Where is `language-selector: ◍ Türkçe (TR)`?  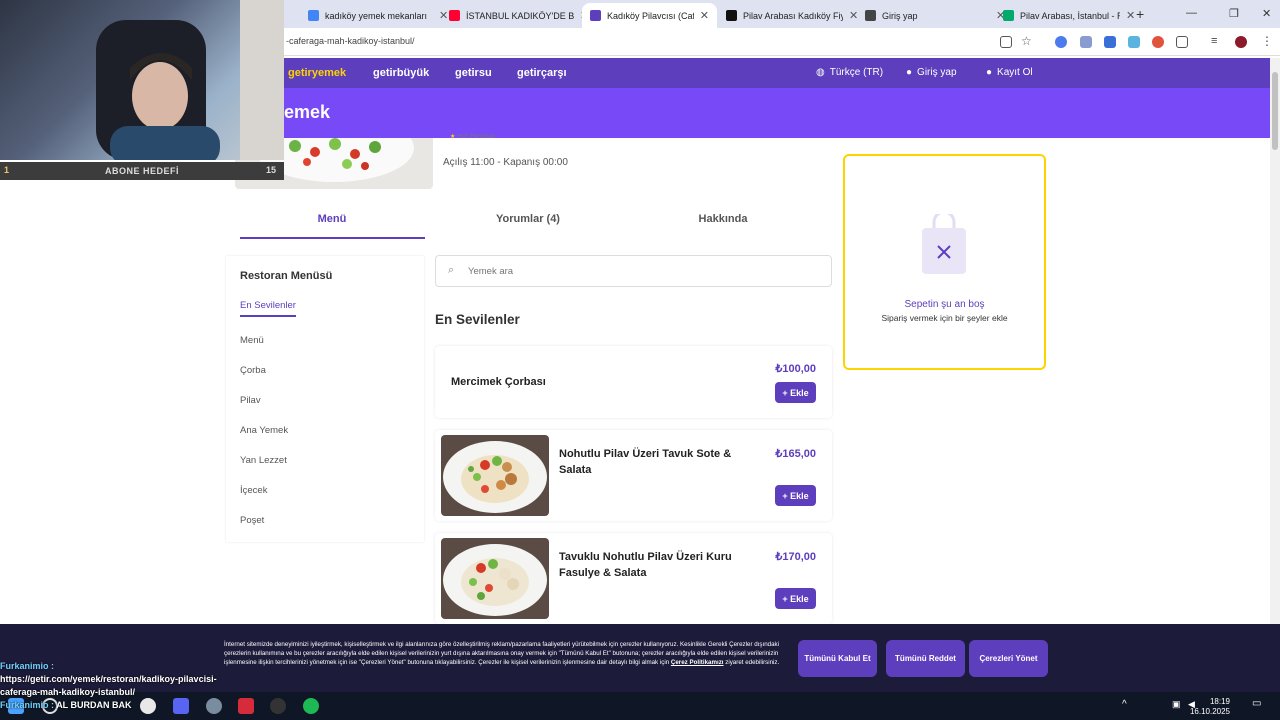
language-selector: ◍ Türkçe (TR) is located at coordinates (849, 72).